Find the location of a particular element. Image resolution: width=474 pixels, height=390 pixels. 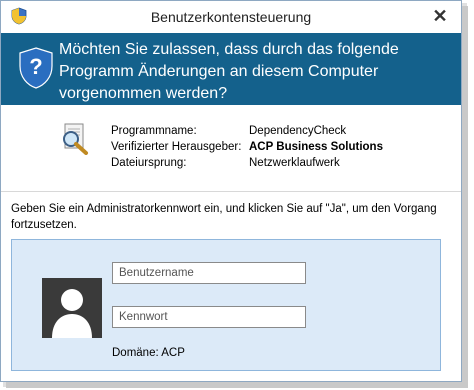

username-input is located at coordinates (209, 273).